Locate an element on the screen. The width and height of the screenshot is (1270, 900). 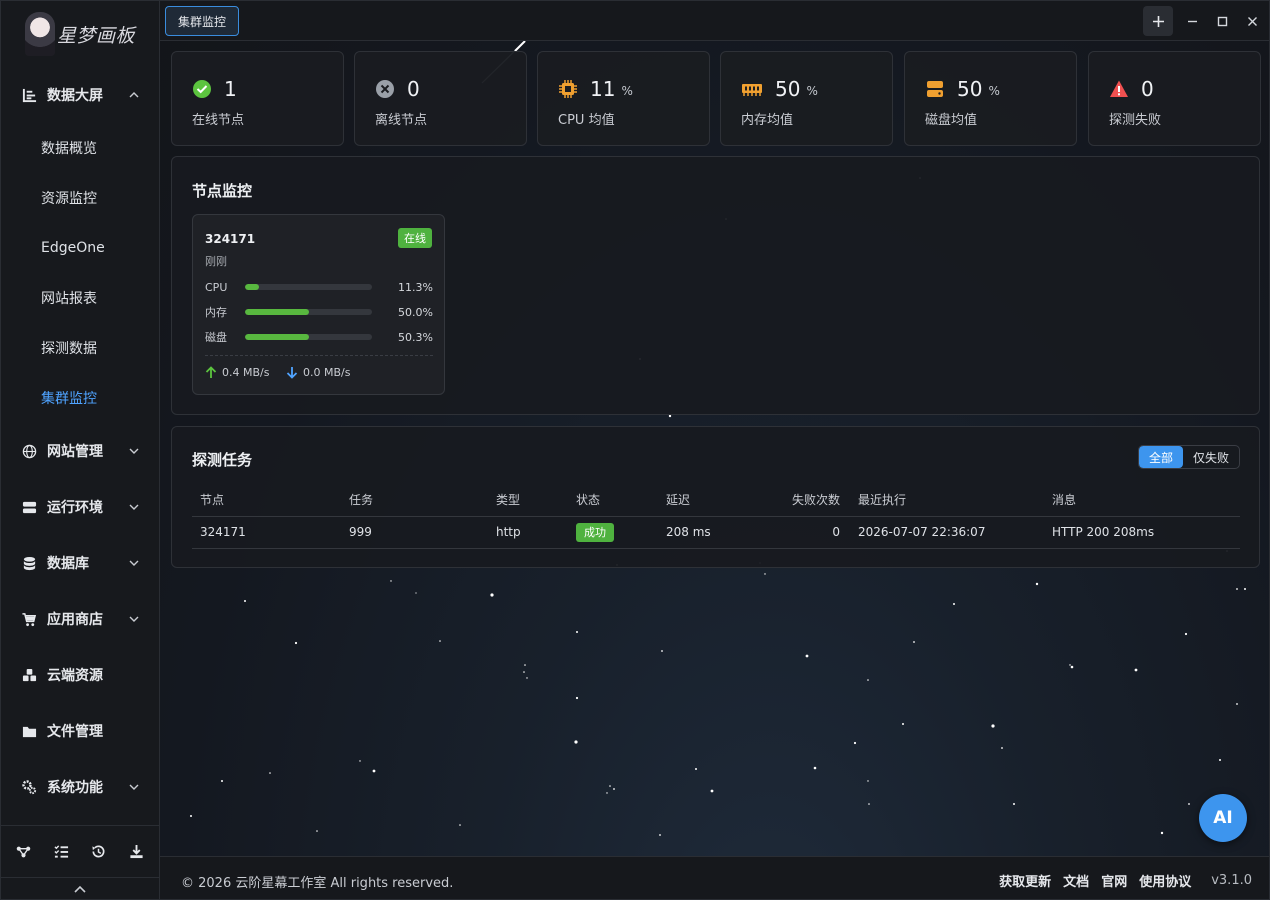
metric-memory: 内存 50.0% is located at coordinates (319, 312).